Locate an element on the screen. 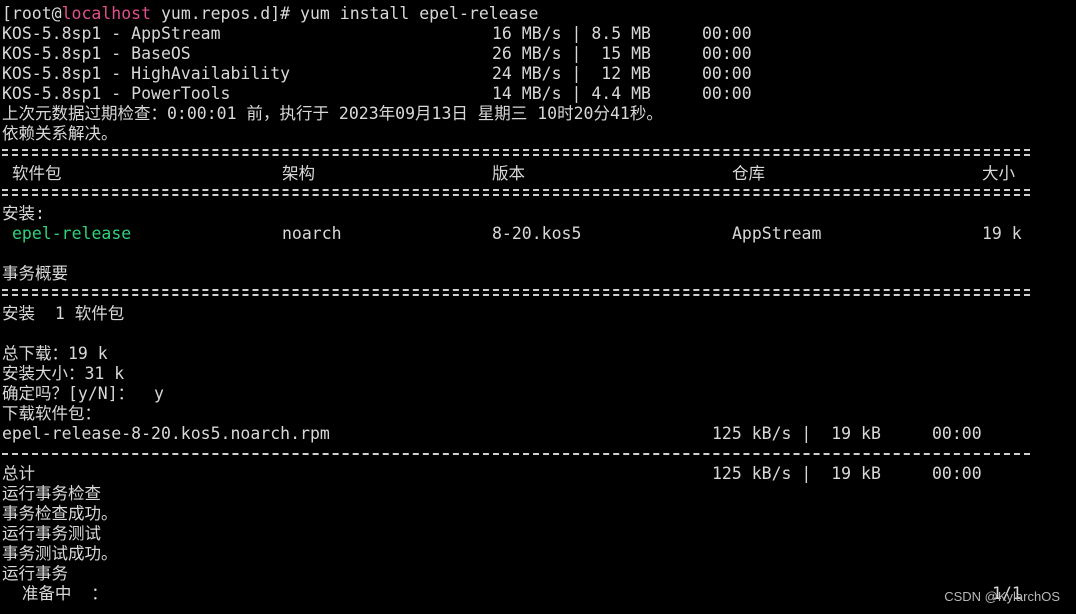  summary-rule is located at coordinates (516, 292).